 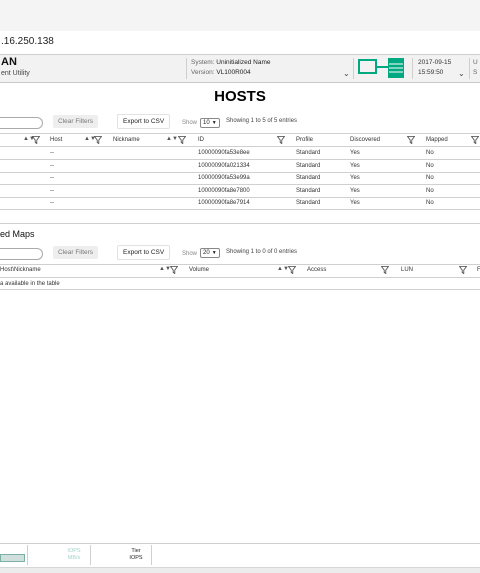 I want to click on maps-page-size-value: 20, so click(x=206, y=253).